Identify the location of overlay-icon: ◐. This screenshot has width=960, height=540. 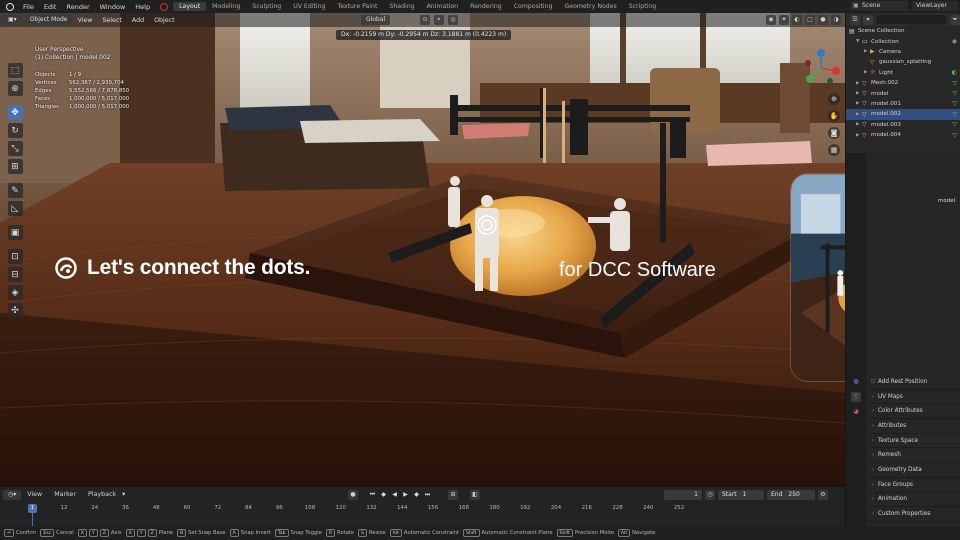
(797, 20).